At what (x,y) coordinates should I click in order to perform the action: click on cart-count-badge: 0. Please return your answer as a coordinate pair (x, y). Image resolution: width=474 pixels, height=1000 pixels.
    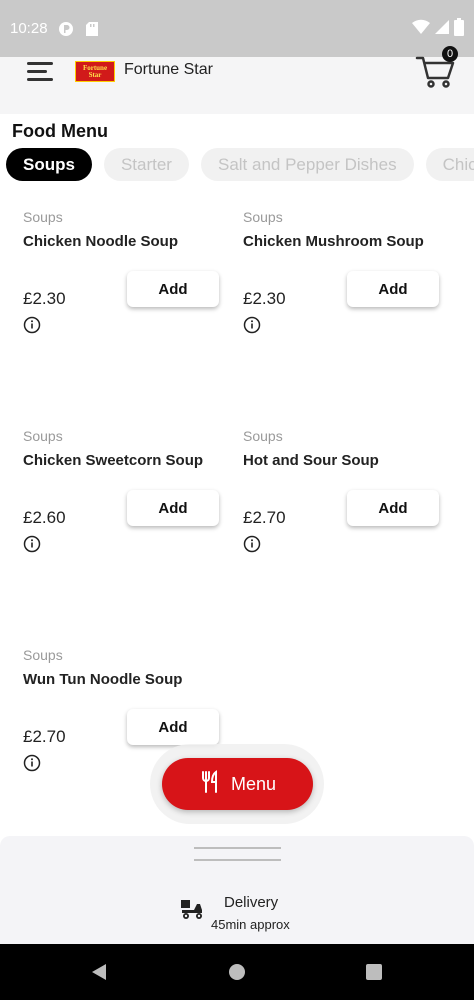
    Looking at the image, I should click on (450, 54).